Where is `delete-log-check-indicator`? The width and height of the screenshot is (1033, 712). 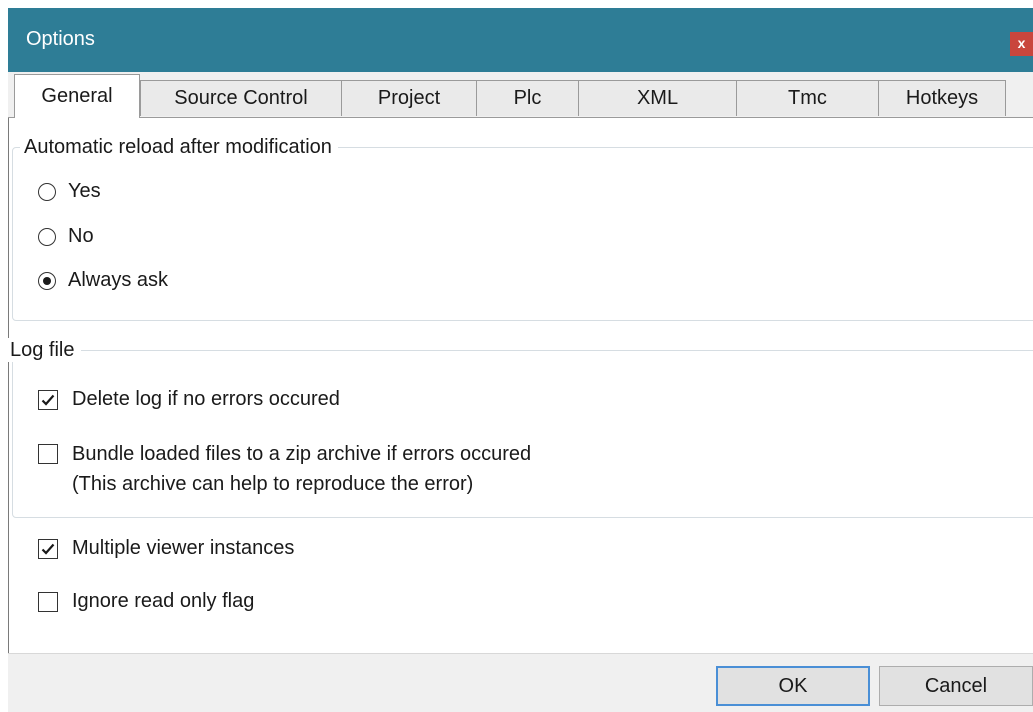
delete-log-check-indicator is located at coordinates (48, 399).